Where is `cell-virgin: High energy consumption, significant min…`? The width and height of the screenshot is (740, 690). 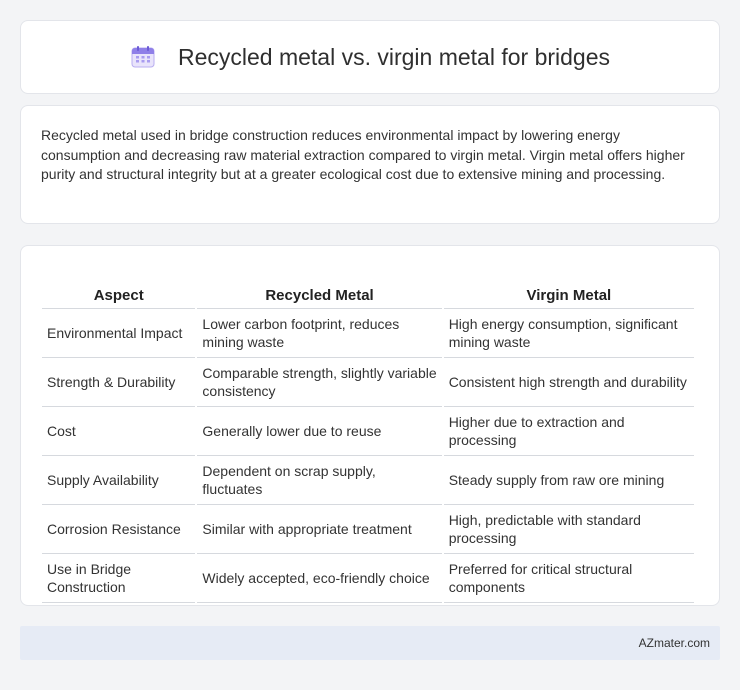
cell-virgin: High energy consumption, significant min… is located at coordinates (568, 333).